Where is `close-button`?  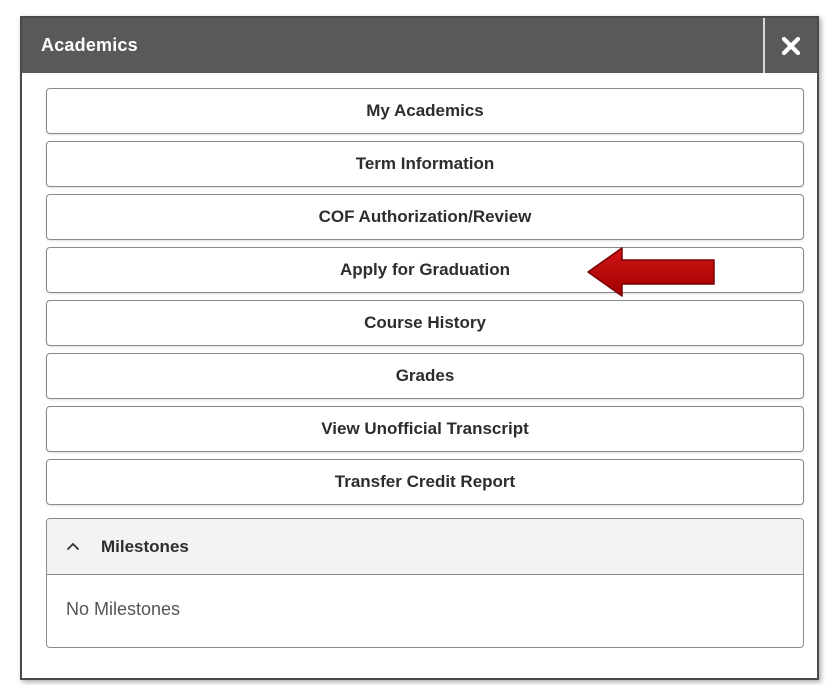
close-button is located at coordinates (790, 45).